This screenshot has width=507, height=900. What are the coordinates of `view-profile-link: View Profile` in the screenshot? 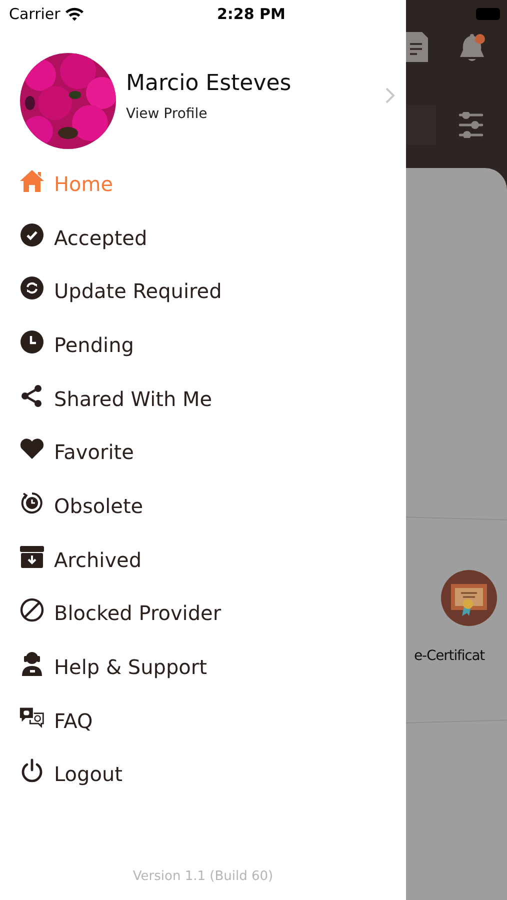 It's located at (167, 114).